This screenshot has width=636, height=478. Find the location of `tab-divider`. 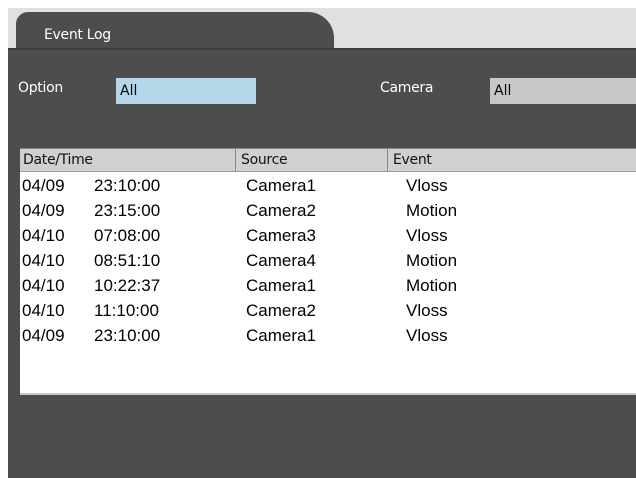

tab-divider is located at coordinates (322, 49).